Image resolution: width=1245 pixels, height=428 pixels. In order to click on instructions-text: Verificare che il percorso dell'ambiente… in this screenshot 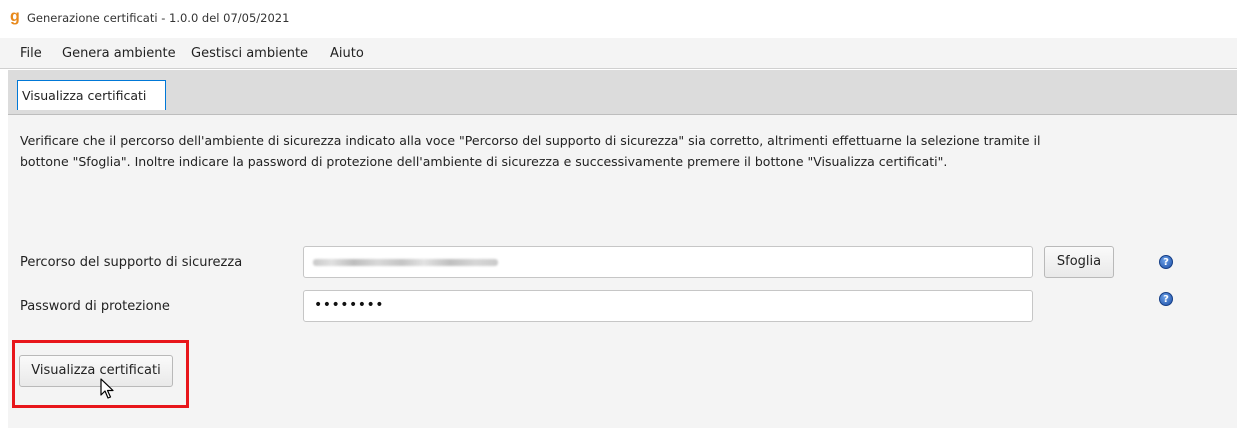, I will do `click(580, 151)`.